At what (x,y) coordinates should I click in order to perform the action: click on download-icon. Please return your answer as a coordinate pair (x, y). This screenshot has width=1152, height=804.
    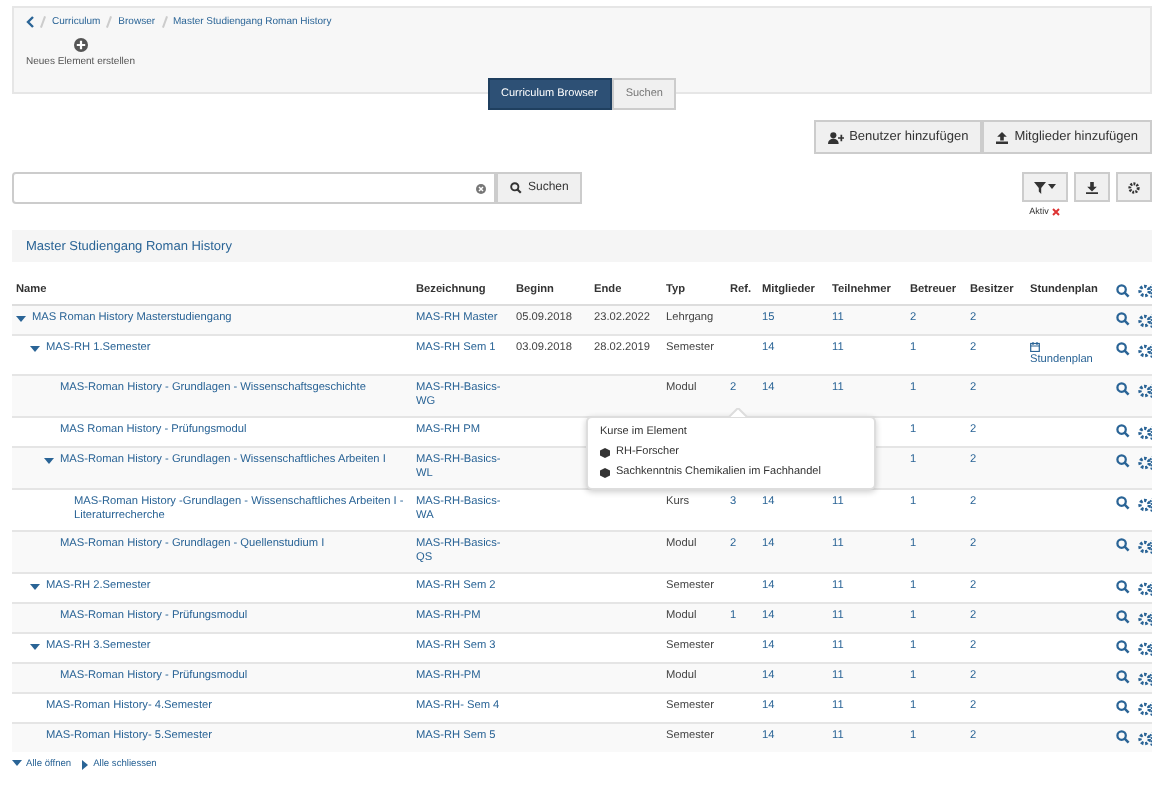
    Looking at the image, I should click on (1092, 187).